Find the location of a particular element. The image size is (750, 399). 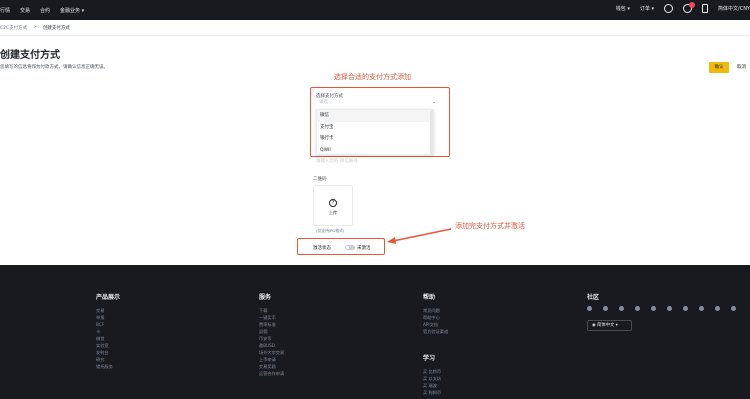

footer-link: 买 比特币 is located at coordinates (432, 371).